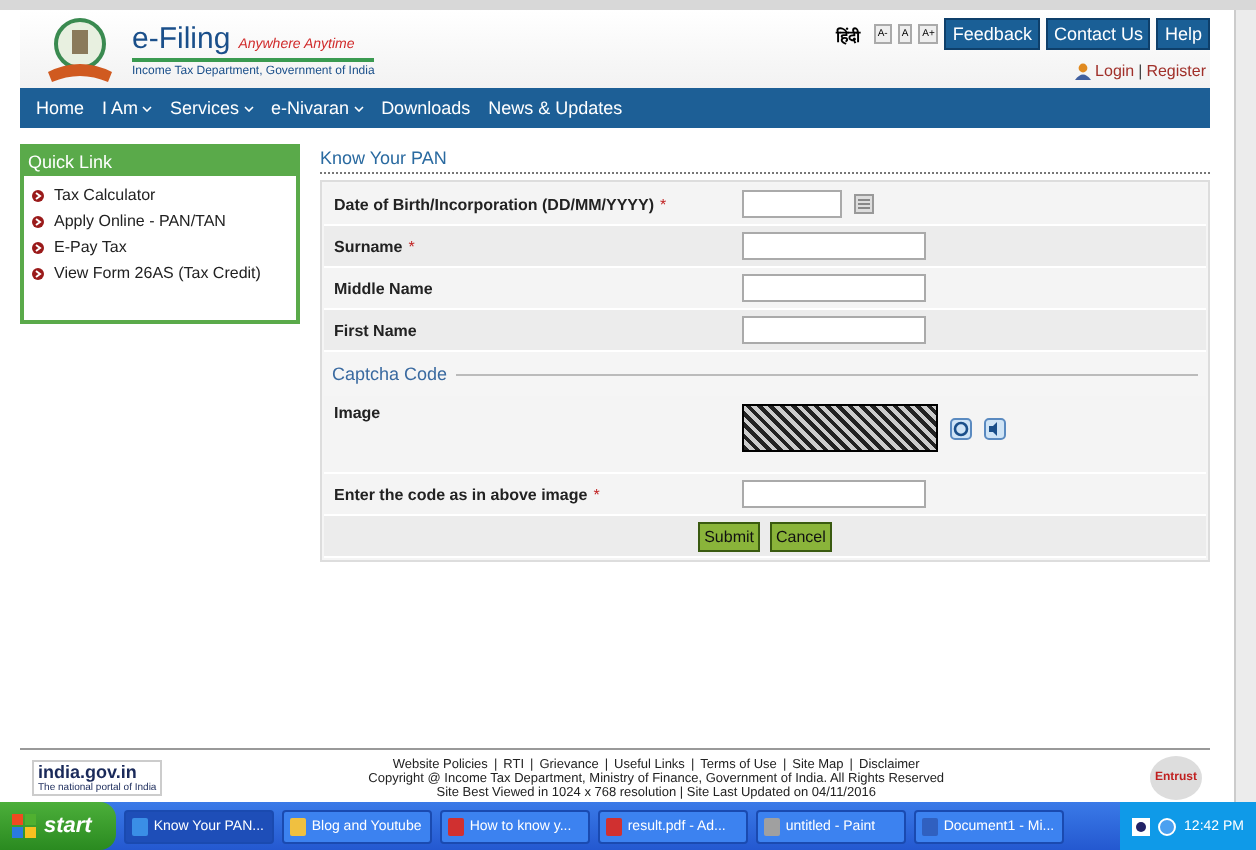  Describe the element at coordinates (1167, 826) in the screenshot. I see `network-icon` at that location.